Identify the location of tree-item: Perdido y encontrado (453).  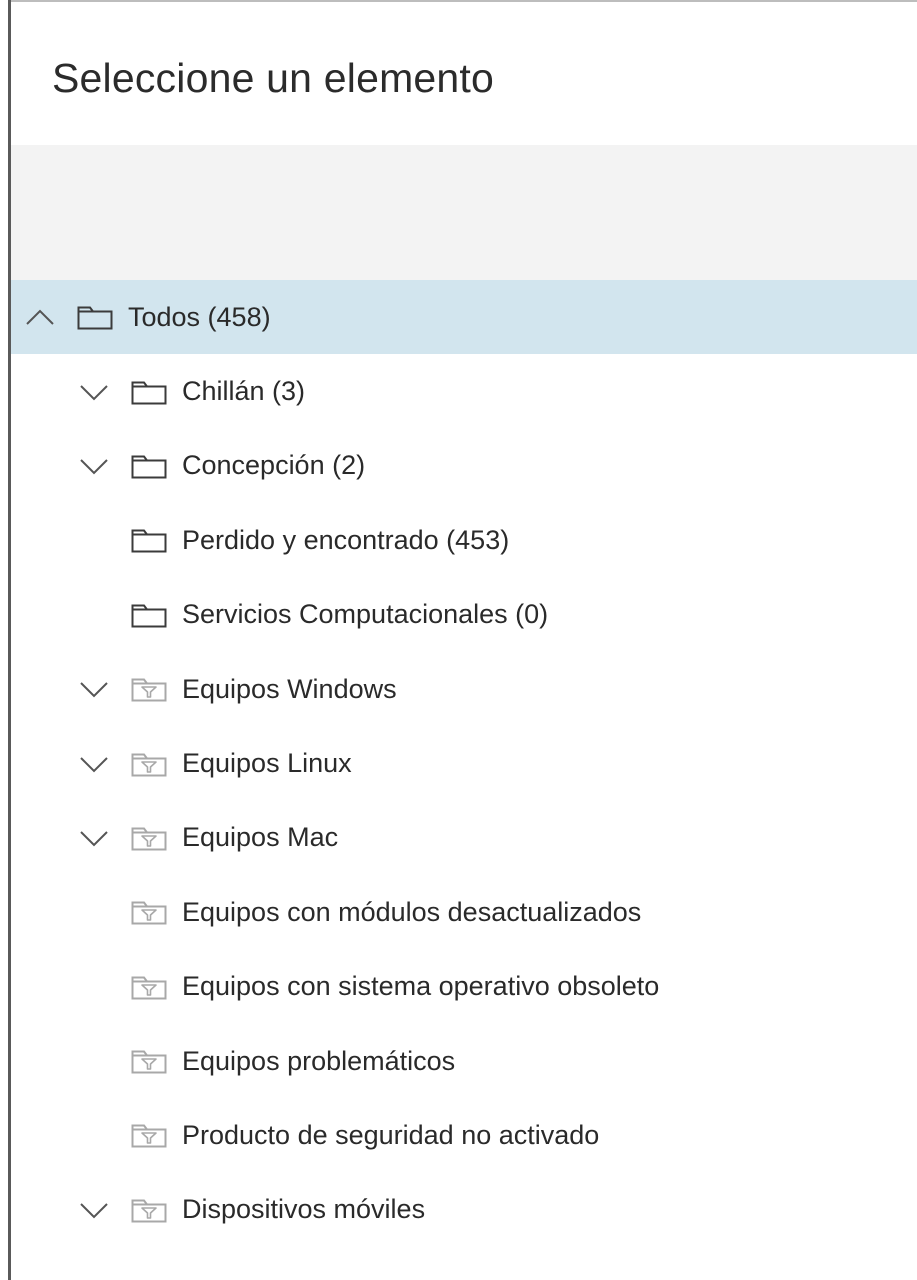
(464, 540).